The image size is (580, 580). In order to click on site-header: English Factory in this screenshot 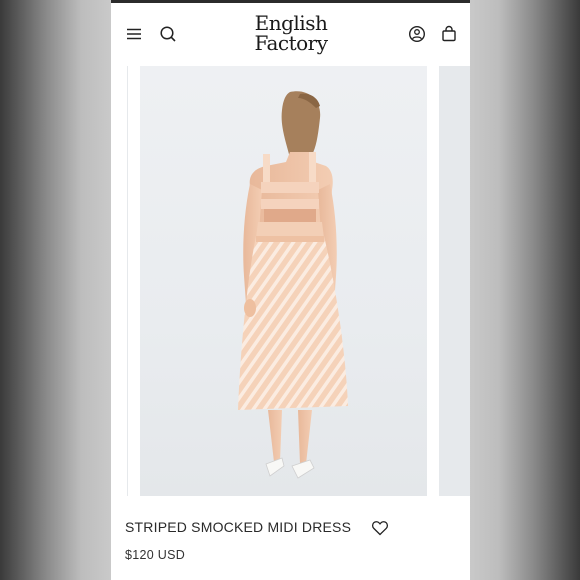, I will do `click(290, 34)`.